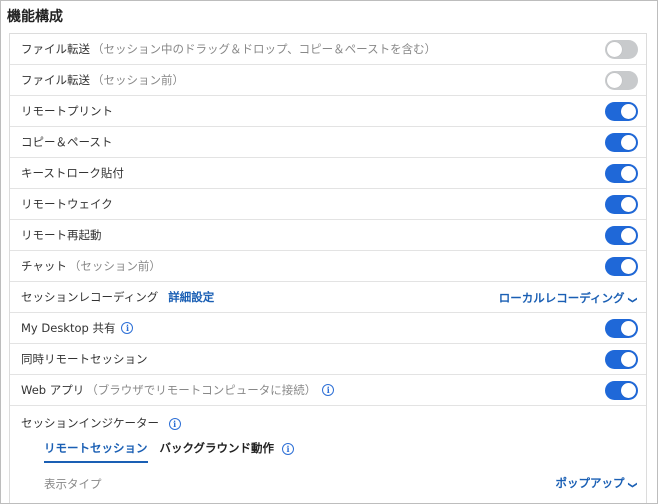 This screenshot has width=658, height=504. What do you see at coordinates (44, 266) in the screenshot?
I see `feature-label: チャット` at bounding box center [44, 266].